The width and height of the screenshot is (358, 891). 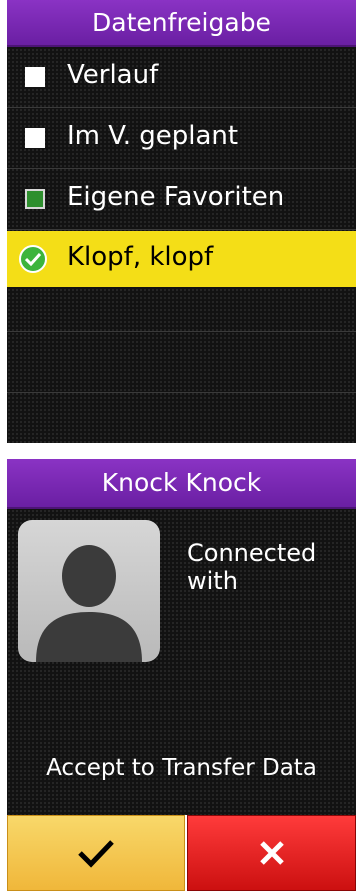 I want to click on accept-button, so click(x=96, y=853).